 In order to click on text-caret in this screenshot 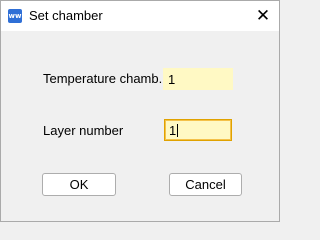, I will do `click(178, 130)`.